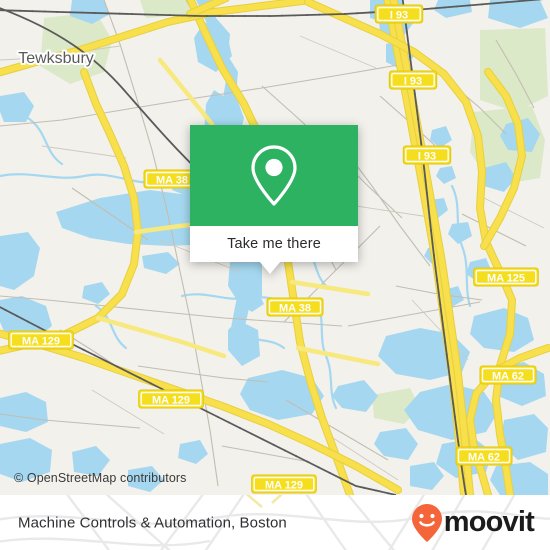 The image size is (550, 550). I want to click on route-shield: MA 38, so click(295, 307).